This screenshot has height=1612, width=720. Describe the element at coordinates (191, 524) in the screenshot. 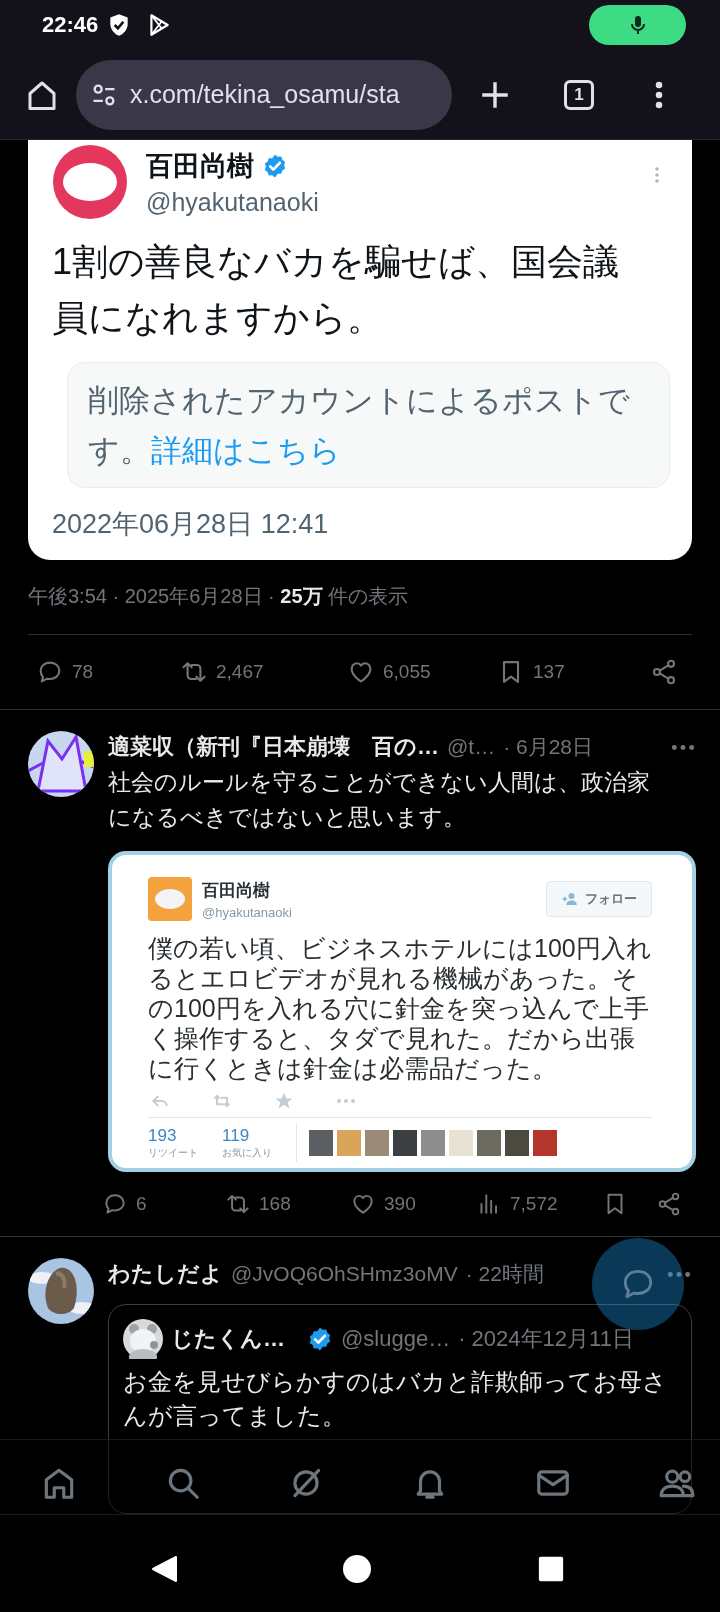

I see `post-date: 2022年06月28日 12:41` at that location.